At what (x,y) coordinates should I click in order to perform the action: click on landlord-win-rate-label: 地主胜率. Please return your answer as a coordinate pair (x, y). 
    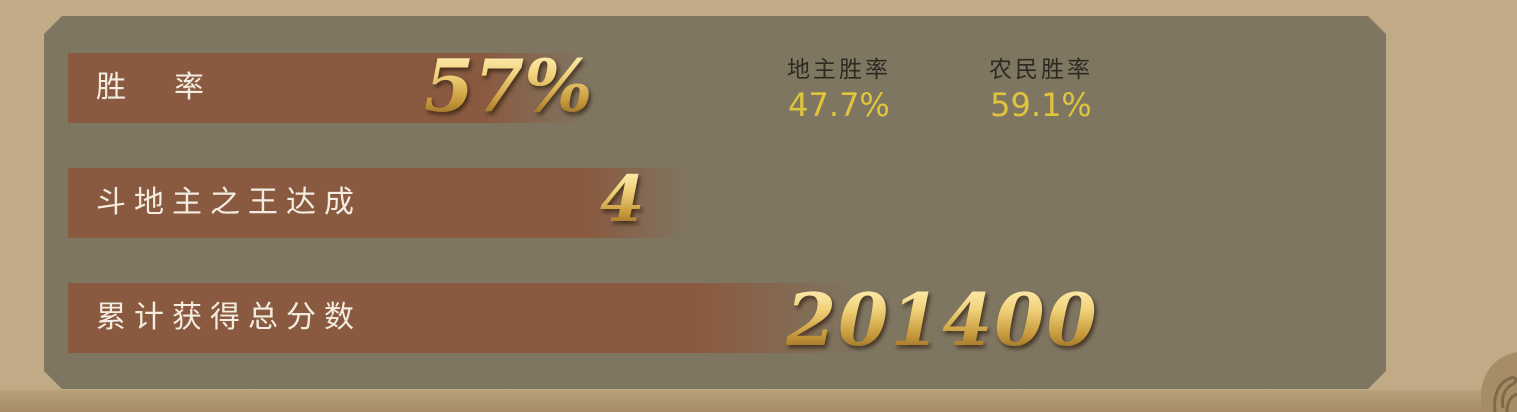
    Looking at the image, I should click on (839, 70).